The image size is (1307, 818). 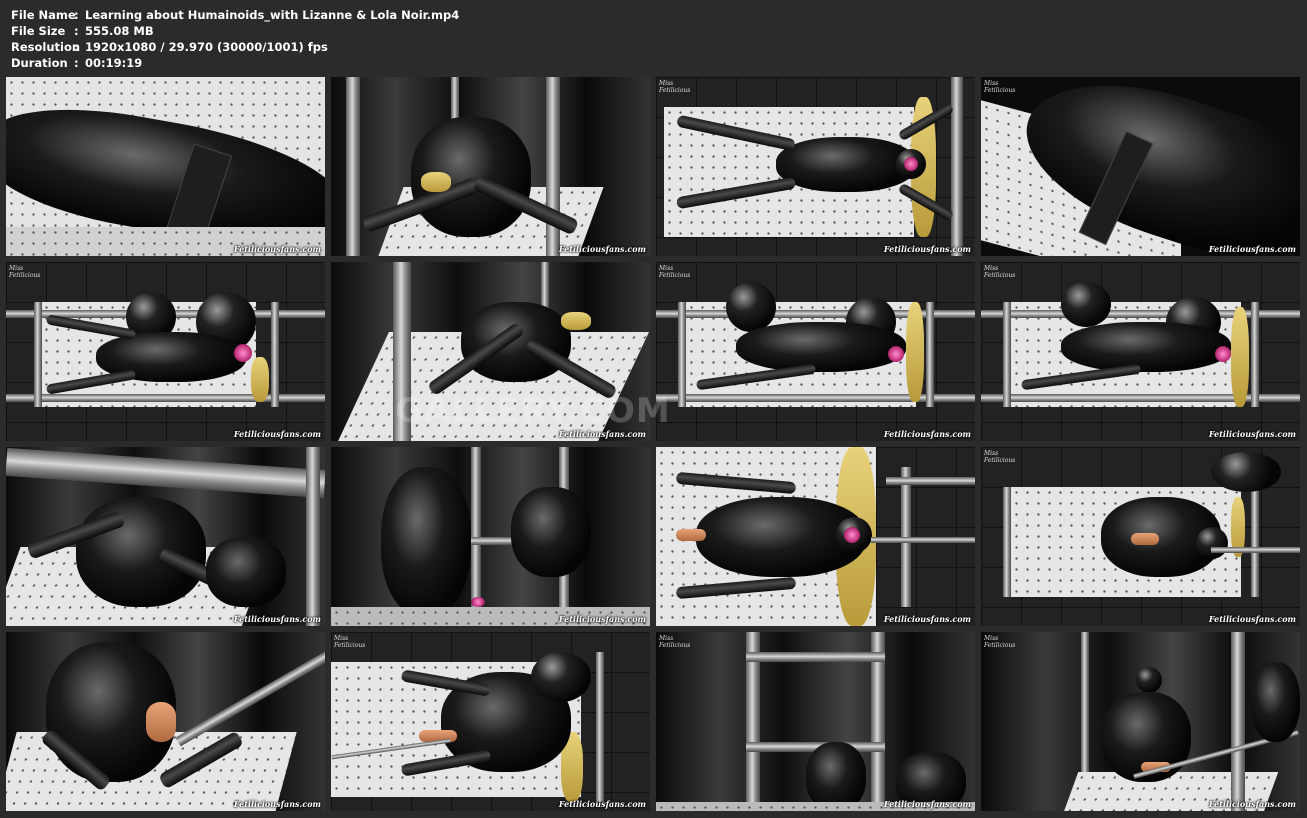 What do you see at coordinates (165, 166) in the screenshot?
I see `thumbnail-1: Fetiliciousfans.com` at bounding box center [165, 166].